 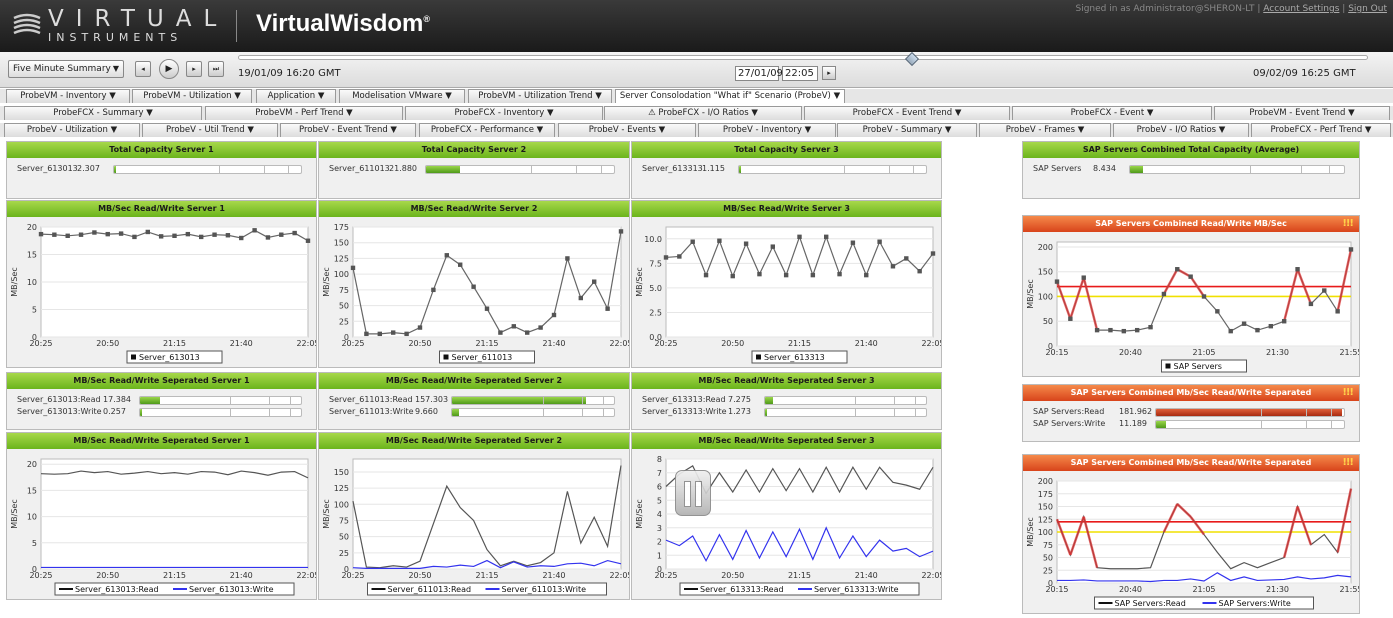 I want to click on tab-row3-10: ProbeFCX - Perf Trend ▼, so click(x=1321, y=130).